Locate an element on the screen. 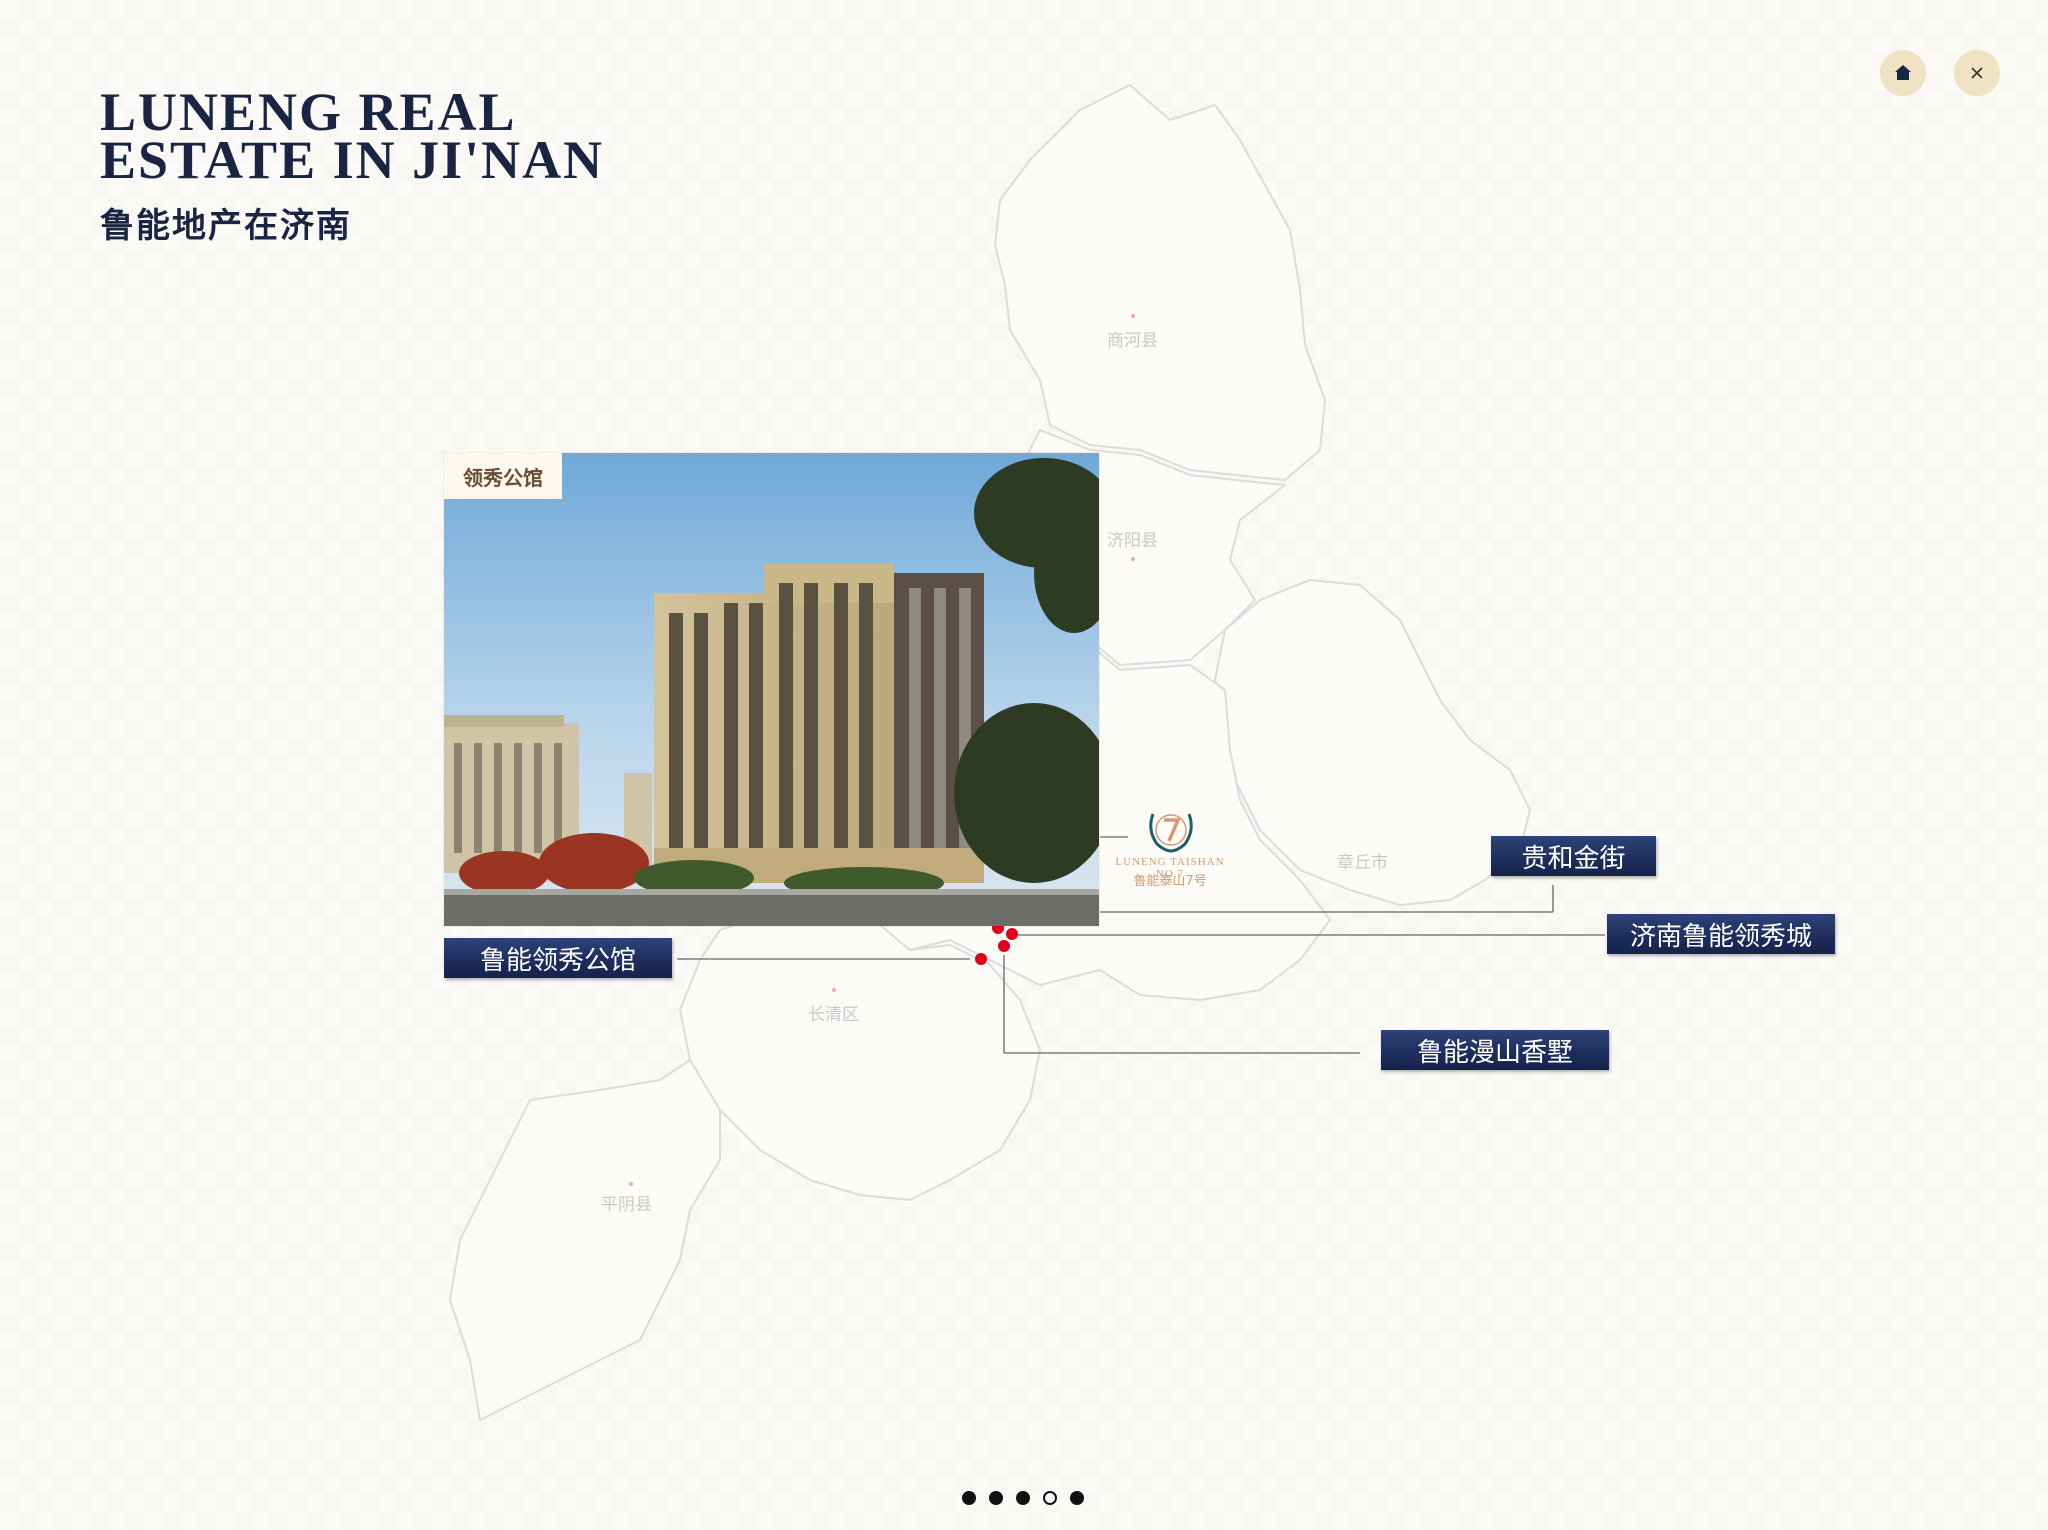 The image size is (2048, 1530). project-logo: LUNENG TAISHAN NO.7 鲁能泰山7号 is located at coordinates (1170, 845).